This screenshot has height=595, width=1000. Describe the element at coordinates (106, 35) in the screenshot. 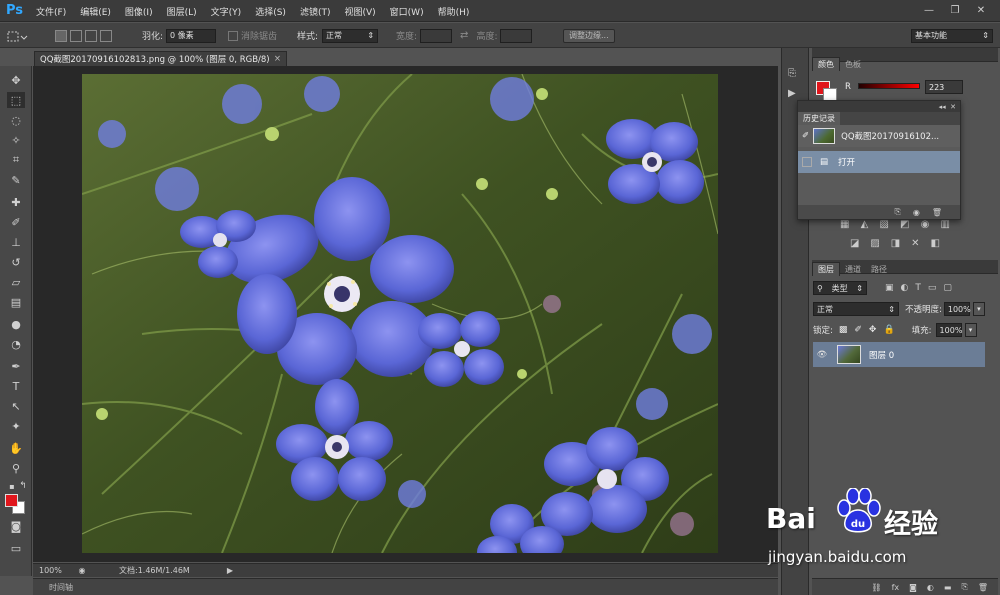

I see `intersect-selection-icon` at that location.